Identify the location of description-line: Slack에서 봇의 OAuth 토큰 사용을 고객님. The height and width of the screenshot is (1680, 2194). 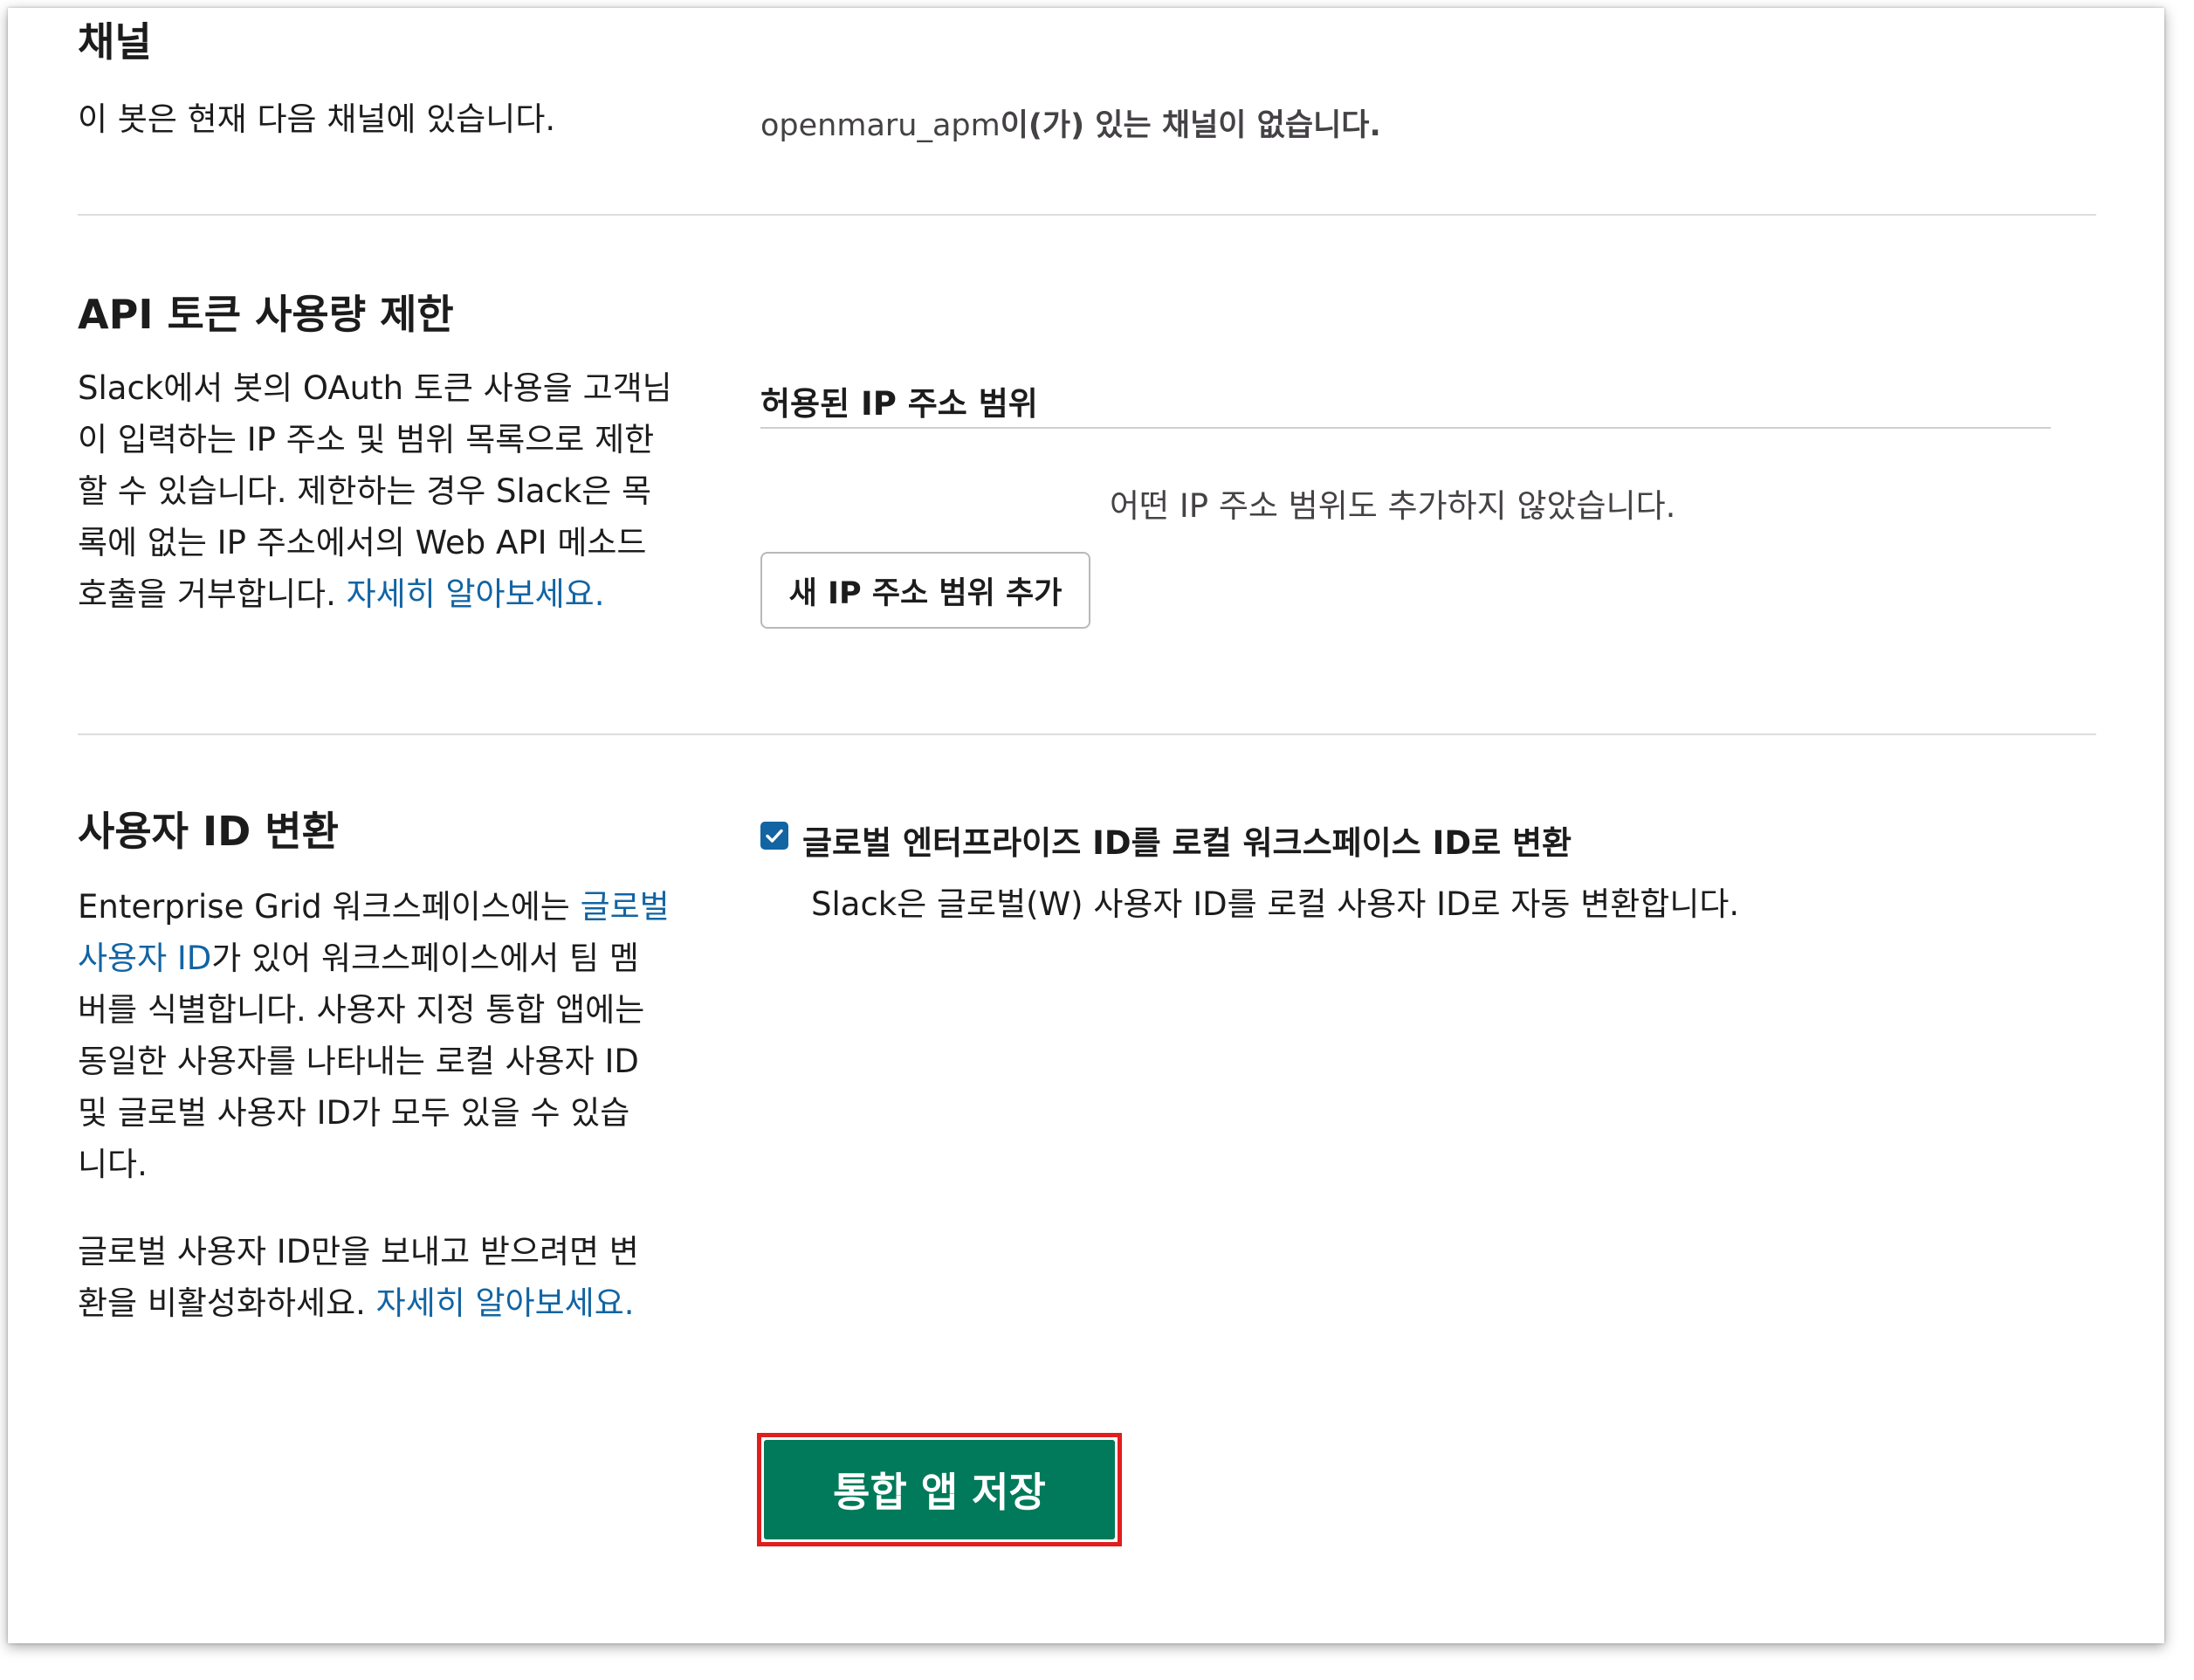
(375, 388).